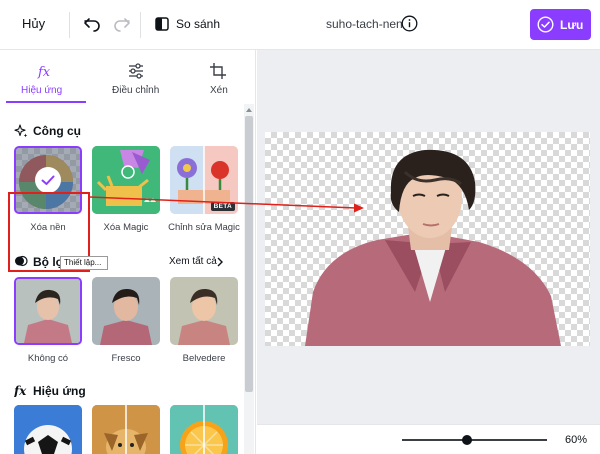 This screenshot has height=454, width=600. Describe the element at coordinates (572, 25) in the screenshot. I see `save-label: Lưu` at that location.